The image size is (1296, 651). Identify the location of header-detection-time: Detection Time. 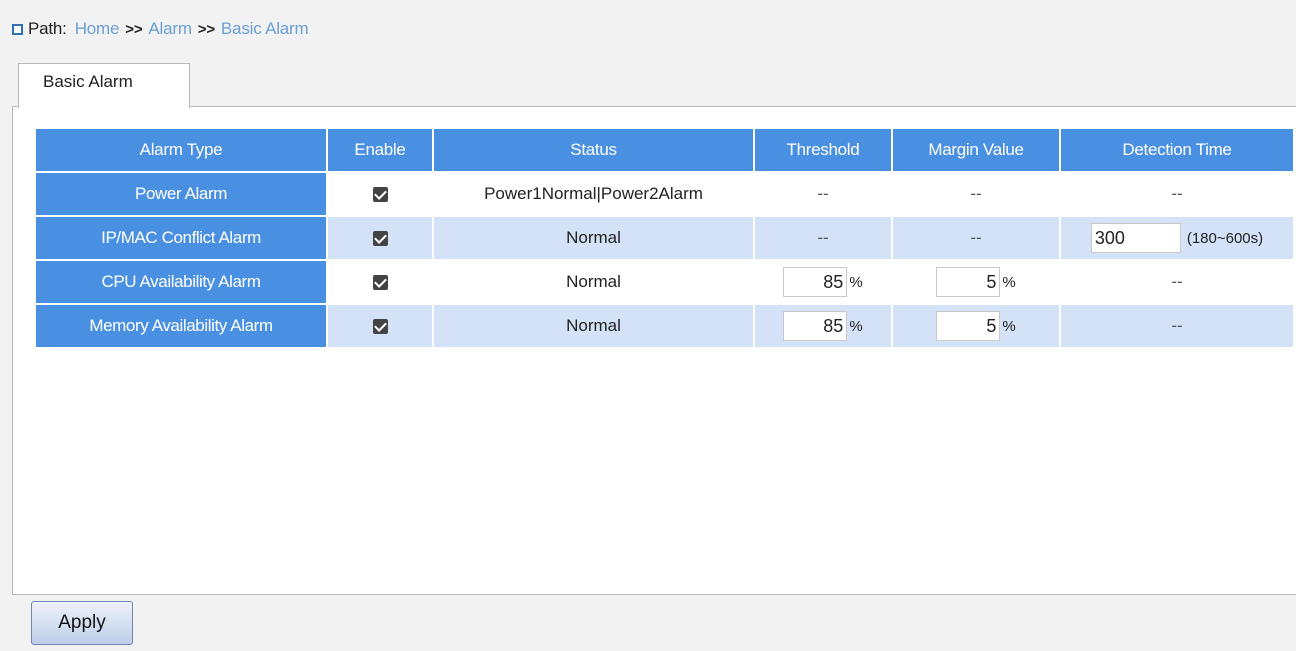
(1177, 150).